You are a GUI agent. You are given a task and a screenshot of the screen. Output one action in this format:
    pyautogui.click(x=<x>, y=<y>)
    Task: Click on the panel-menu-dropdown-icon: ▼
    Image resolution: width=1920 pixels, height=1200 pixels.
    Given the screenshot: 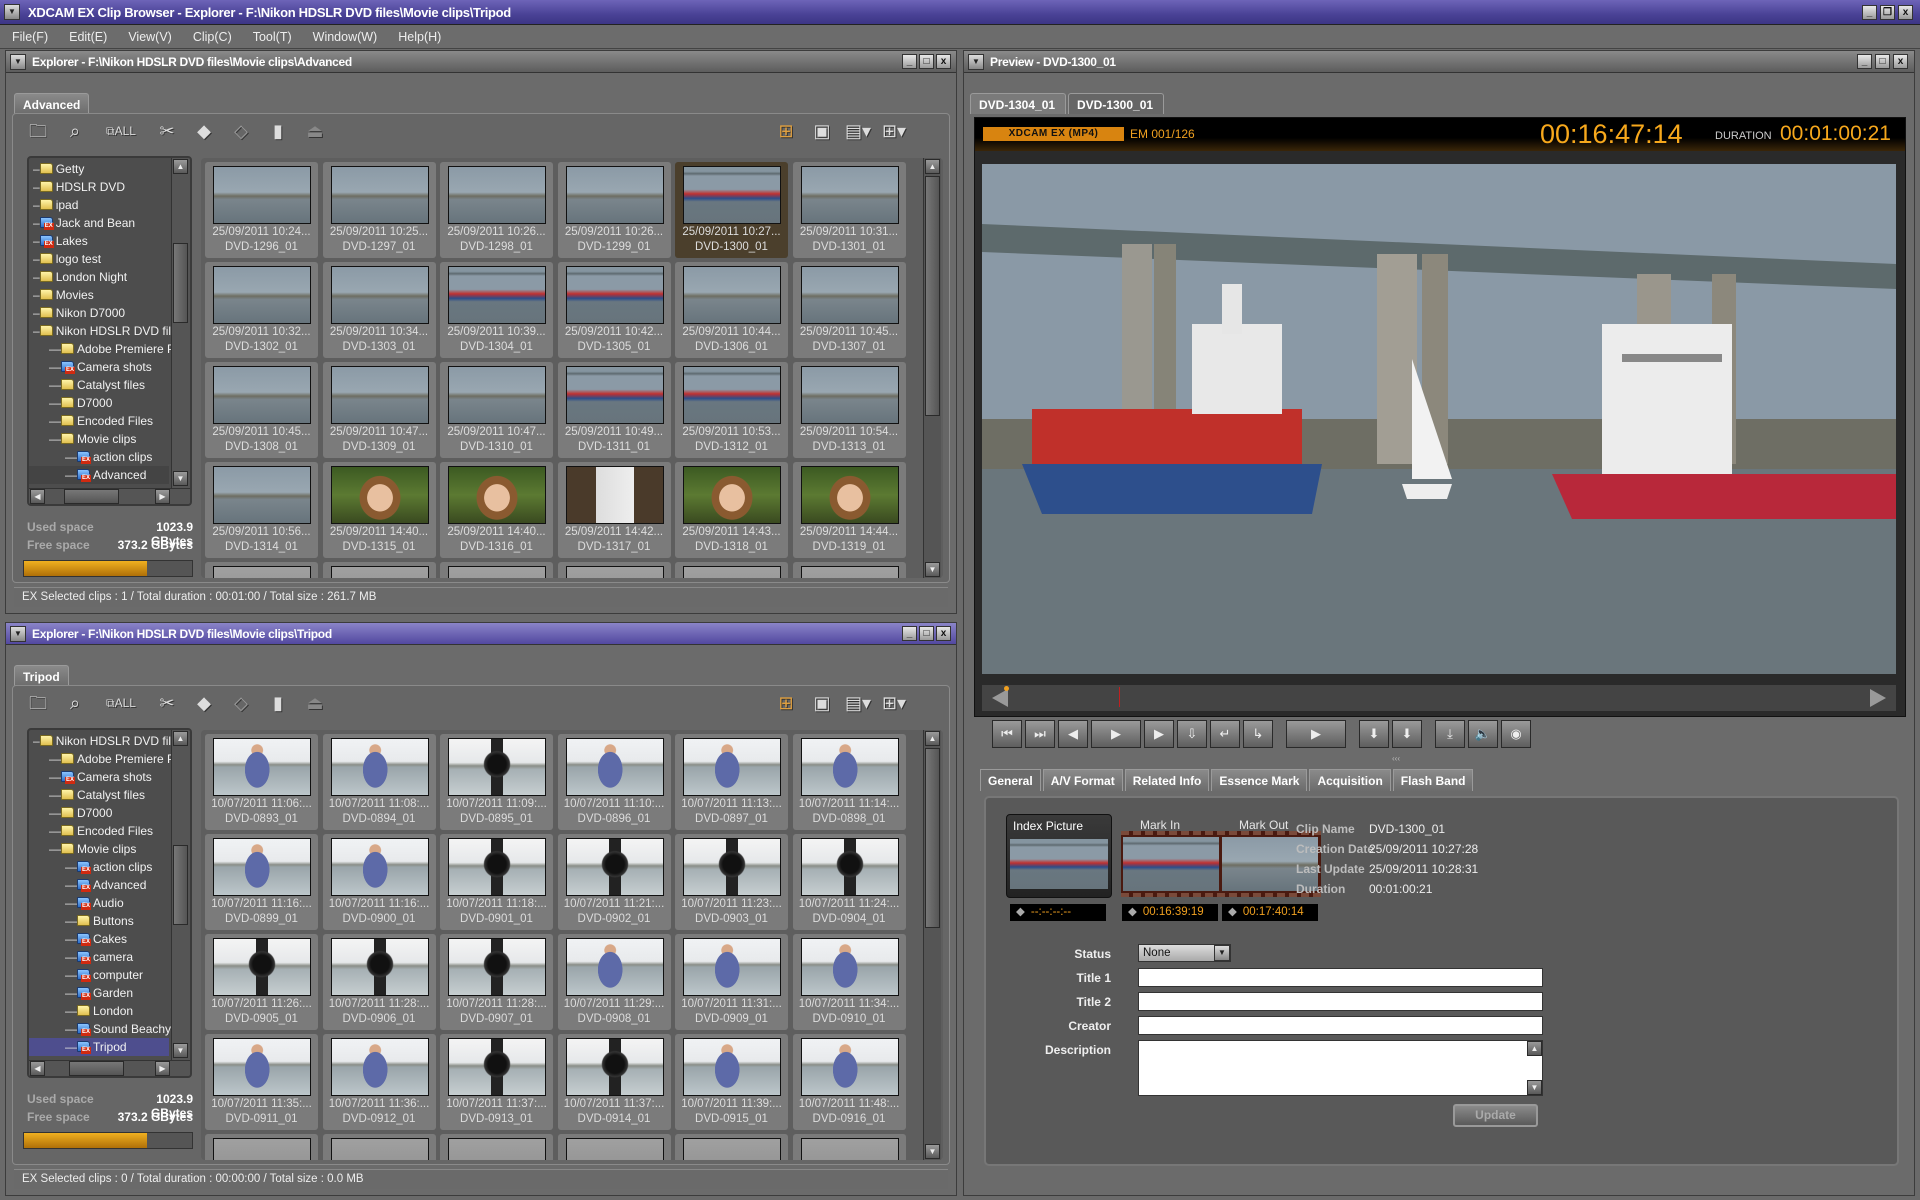 What is the action you would take?
    pyautogui.click(x=18, y=62)
    